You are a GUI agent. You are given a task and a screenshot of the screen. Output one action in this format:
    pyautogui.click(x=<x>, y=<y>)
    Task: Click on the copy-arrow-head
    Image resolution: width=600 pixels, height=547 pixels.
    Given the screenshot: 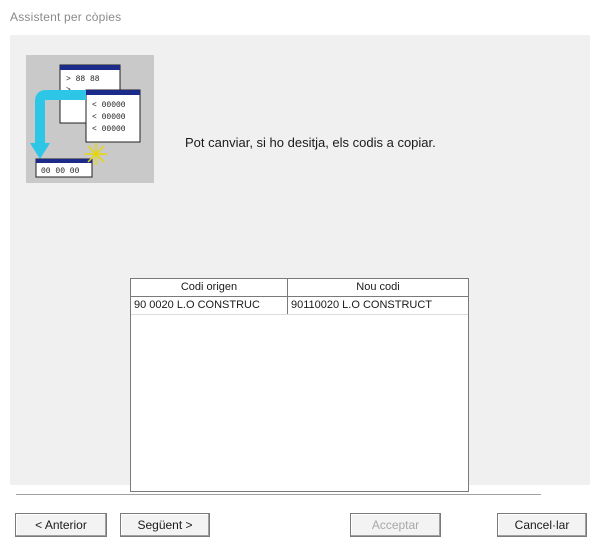 What is the action you would take?
    pyautogui.click(x=40, y=151)
    